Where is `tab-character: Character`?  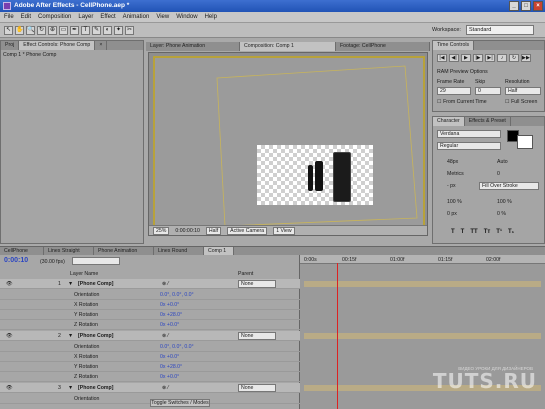
tab-character: Character is located at coordinates (449, 121).